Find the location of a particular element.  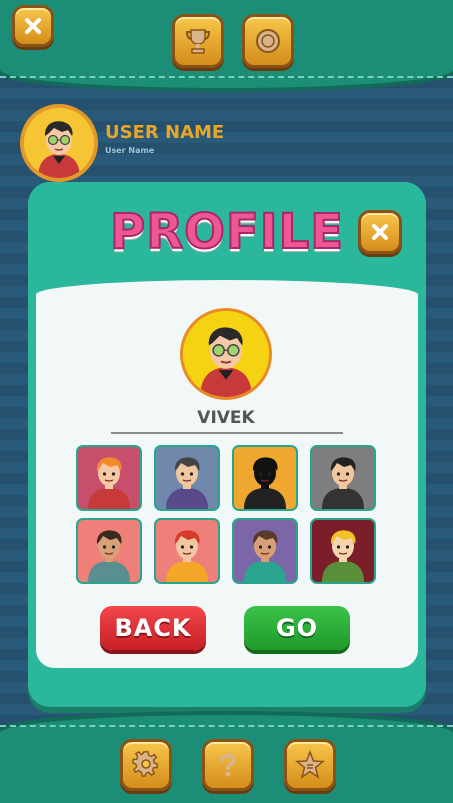

player-name: VIVEK is located at coordinates (226, 418).